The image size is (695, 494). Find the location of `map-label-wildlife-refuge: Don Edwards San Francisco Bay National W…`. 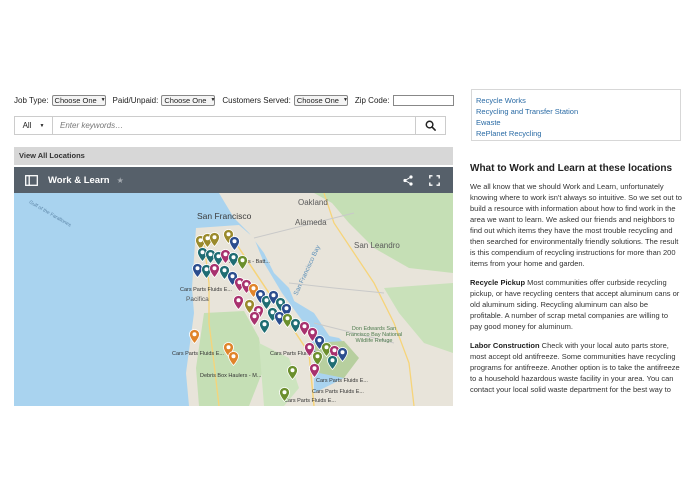

map-label-wildlife-refuge: Don Edwards San Francisco Bay National W… is located at coordinates (374, 335).